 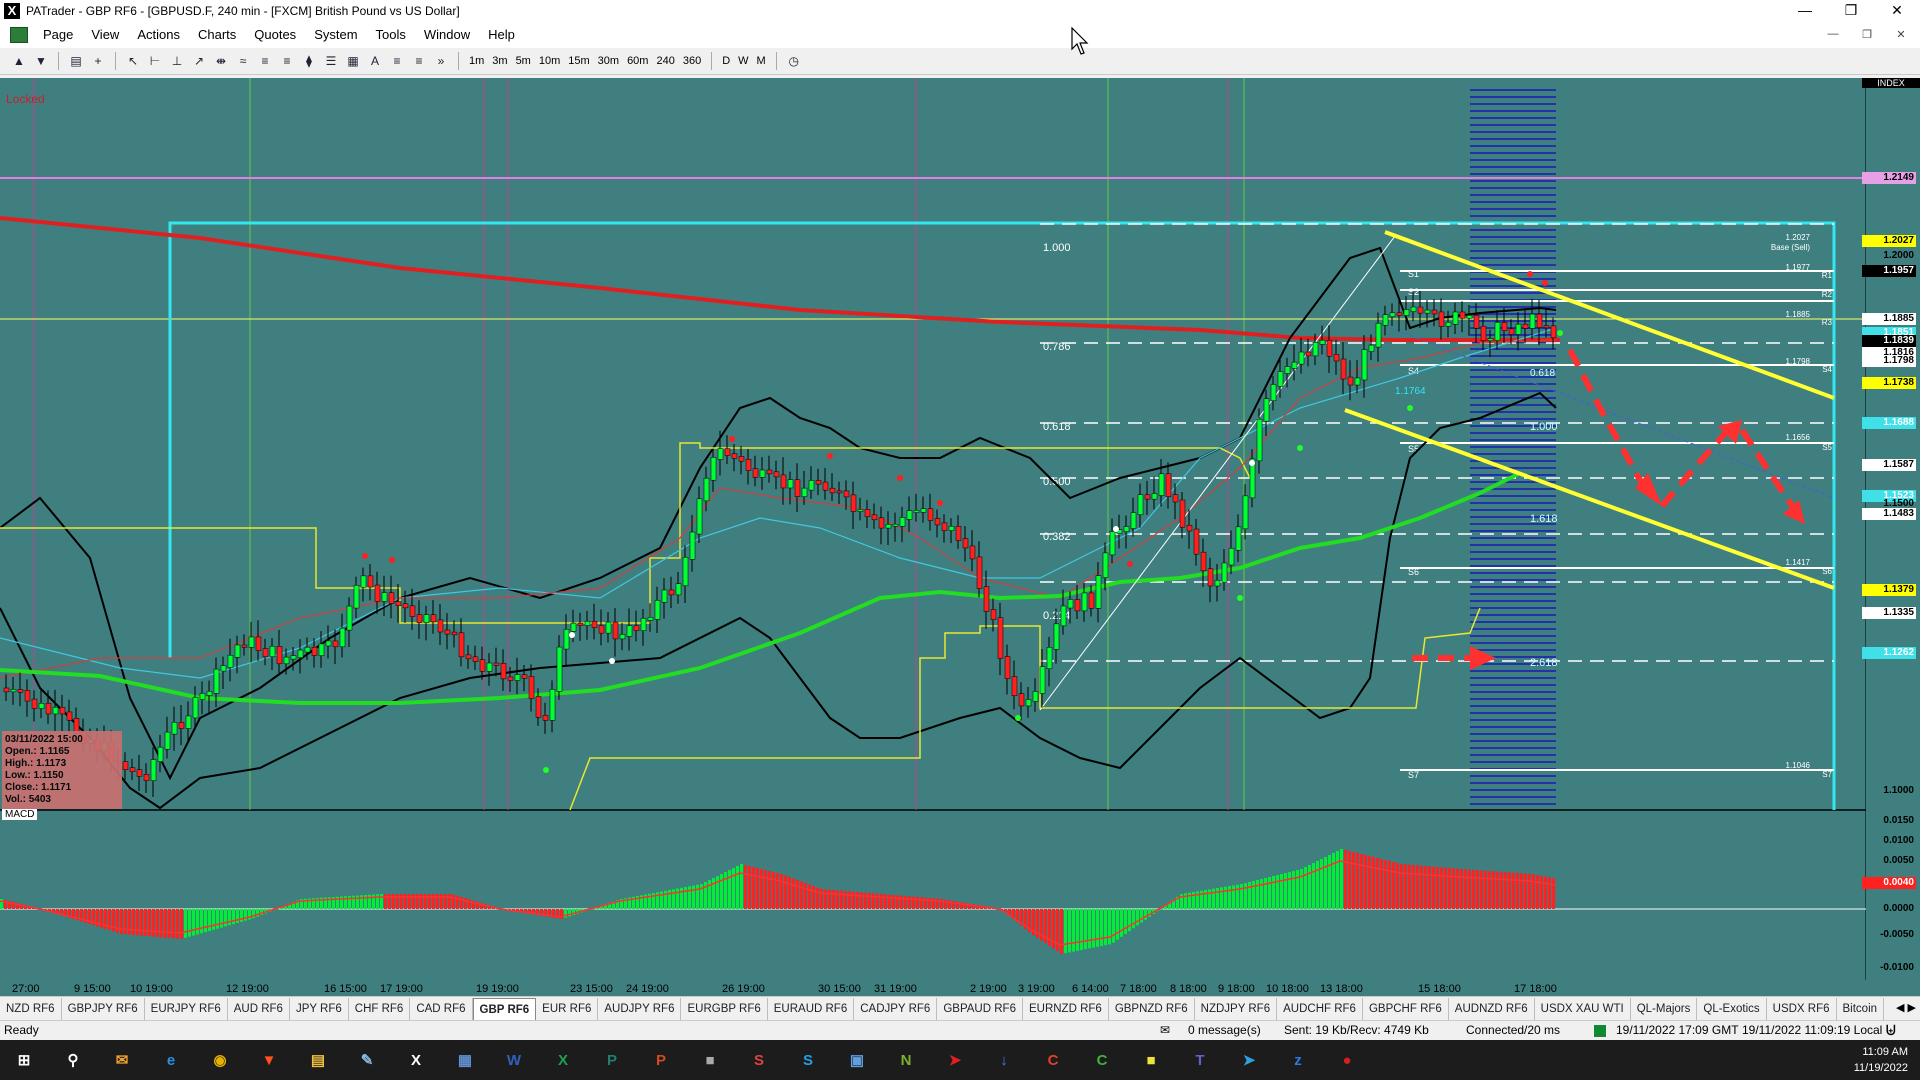 I want to click on text-tool-icon: A, so click(x=375, y=61).